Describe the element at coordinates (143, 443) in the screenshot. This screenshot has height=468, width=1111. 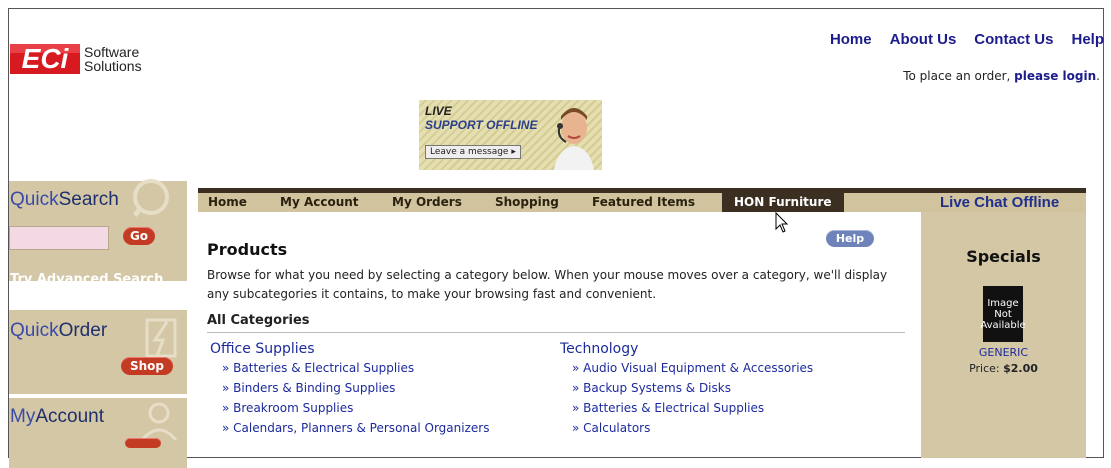
I see `myaccount-button` at that location.